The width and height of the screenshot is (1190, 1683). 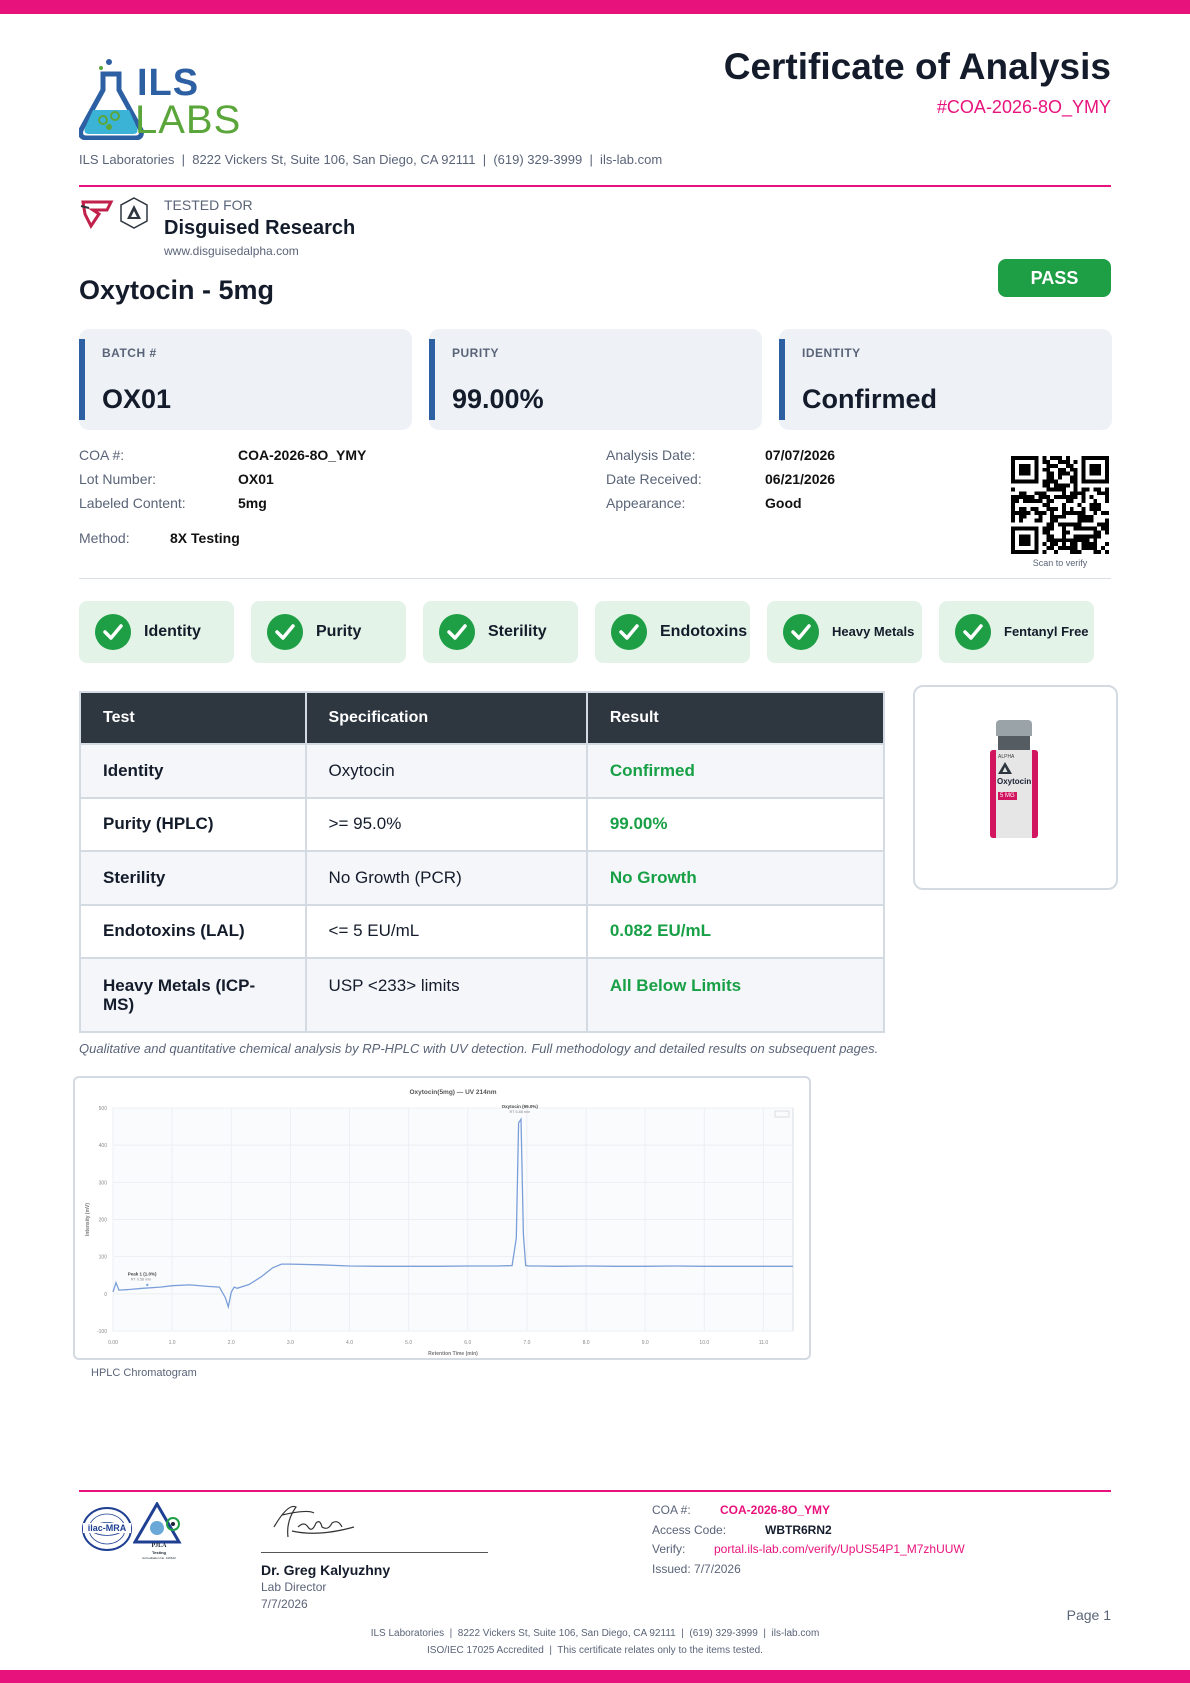 What do you see at coordinates (231, 1343) in the screenshot?
I see `x-tick-label: 2.0` at bounding box center [231, 1343].